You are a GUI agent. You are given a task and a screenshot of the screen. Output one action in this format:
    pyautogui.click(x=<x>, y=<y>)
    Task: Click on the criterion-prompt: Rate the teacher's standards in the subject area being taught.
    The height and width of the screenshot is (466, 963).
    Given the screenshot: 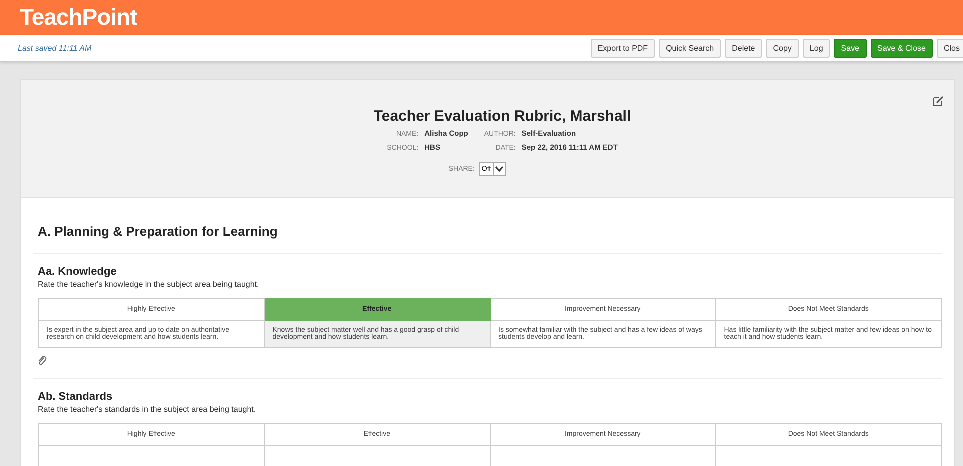 What is the action you would take?
    pyautogui.click(x=148, y=409)
    